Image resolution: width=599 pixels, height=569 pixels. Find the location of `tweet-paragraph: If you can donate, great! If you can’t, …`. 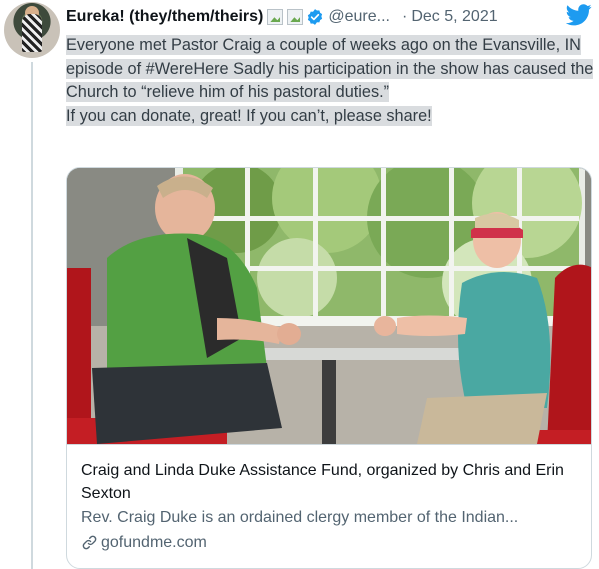

tweet-paragraph: If you can donate, great! If you can’t, … is located at coordinates (249, 115).